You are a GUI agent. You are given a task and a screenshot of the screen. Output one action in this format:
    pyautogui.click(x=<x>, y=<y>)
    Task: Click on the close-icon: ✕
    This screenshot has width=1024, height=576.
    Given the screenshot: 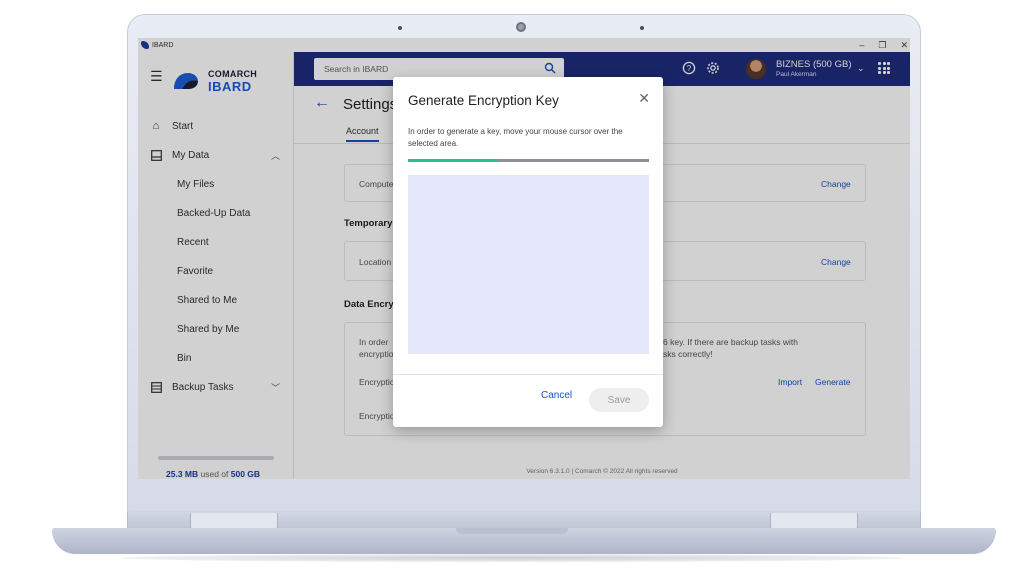 What is the action you would take?
    pyautogui.click(x=644, y=98)
    